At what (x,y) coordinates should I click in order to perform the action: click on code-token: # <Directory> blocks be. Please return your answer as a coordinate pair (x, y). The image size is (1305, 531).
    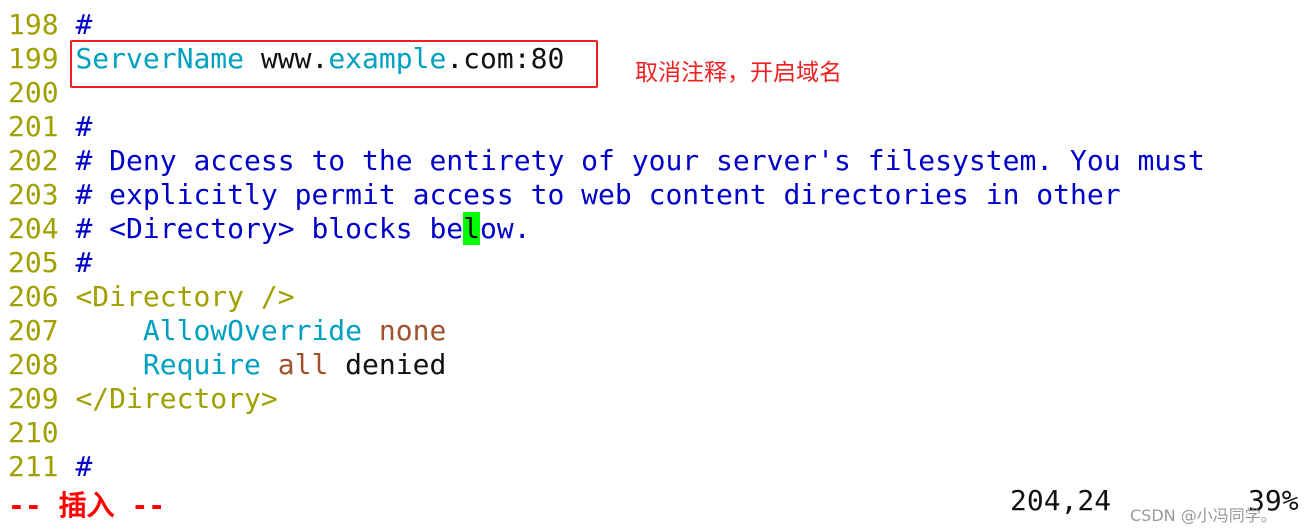
    Looking at the image, I should click on (269, 228).